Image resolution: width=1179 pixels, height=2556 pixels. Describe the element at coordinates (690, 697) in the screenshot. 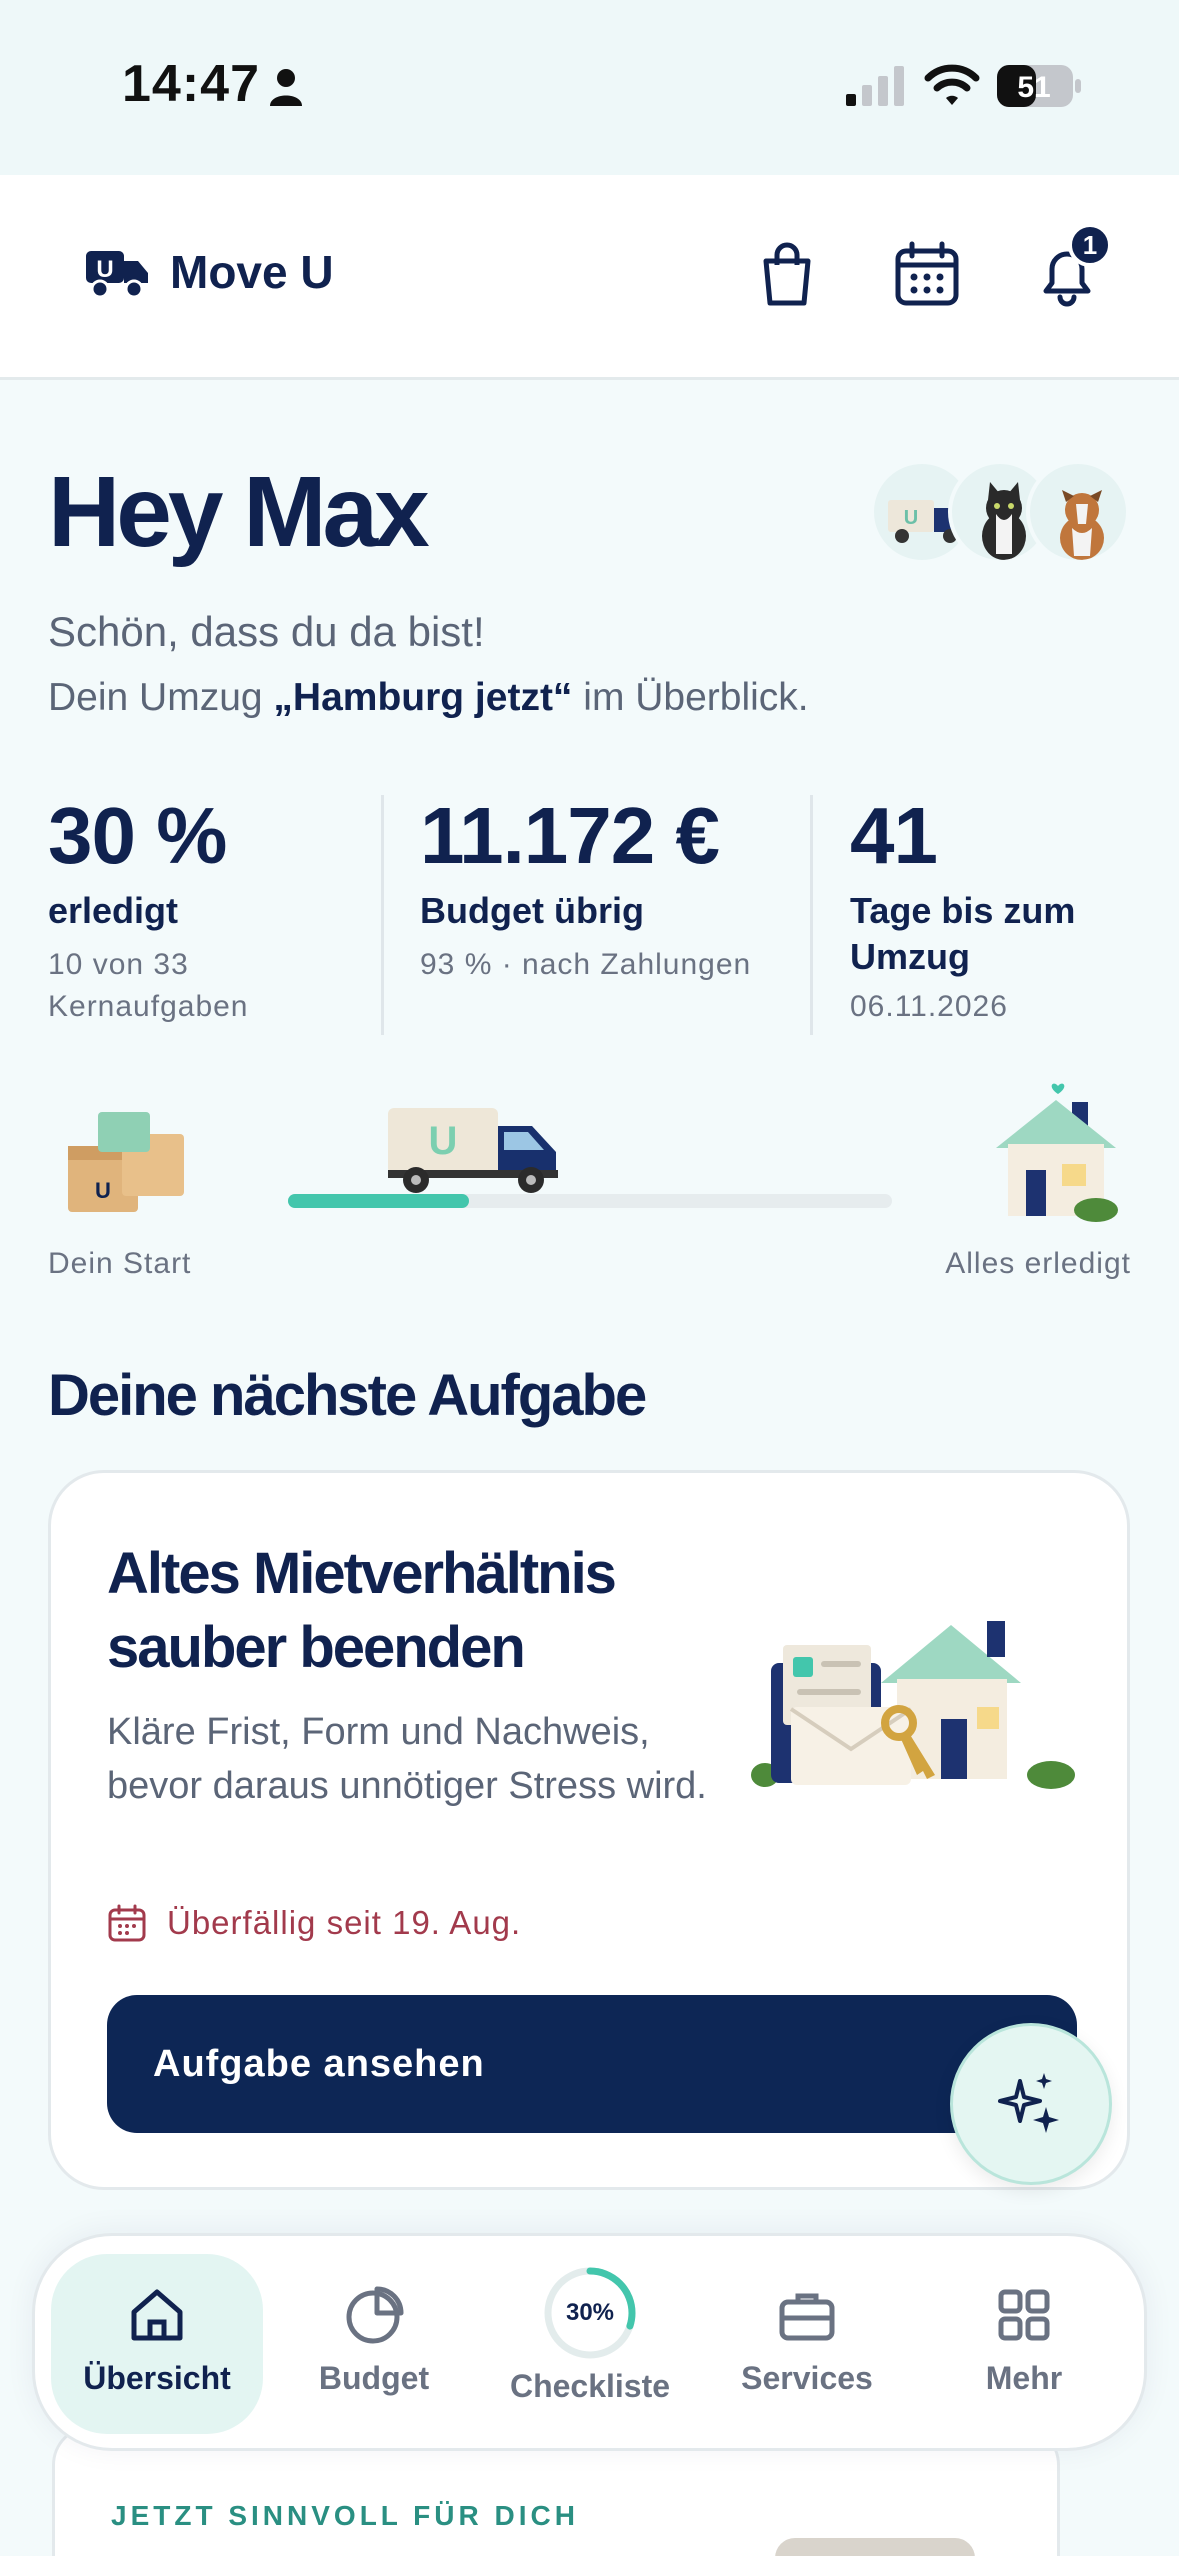

I see `move-line-suffix: im Überblick.` at that location.